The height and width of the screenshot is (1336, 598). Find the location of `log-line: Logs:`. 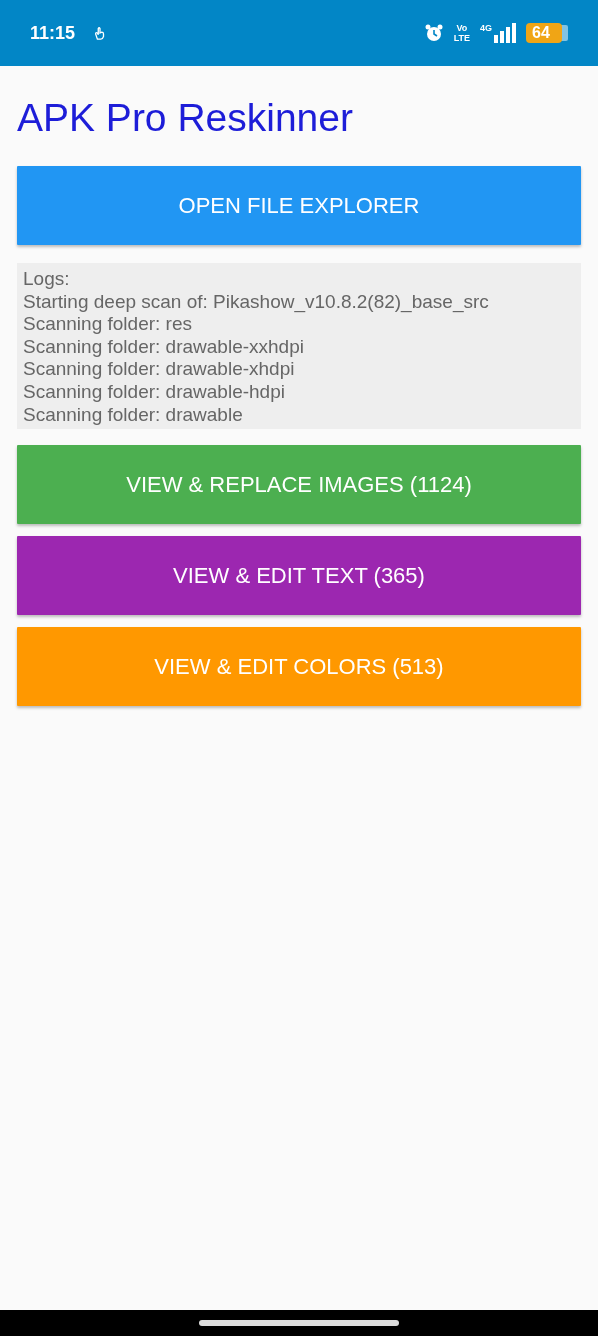

log-line: Logs: is located at coordinates (47, 279).